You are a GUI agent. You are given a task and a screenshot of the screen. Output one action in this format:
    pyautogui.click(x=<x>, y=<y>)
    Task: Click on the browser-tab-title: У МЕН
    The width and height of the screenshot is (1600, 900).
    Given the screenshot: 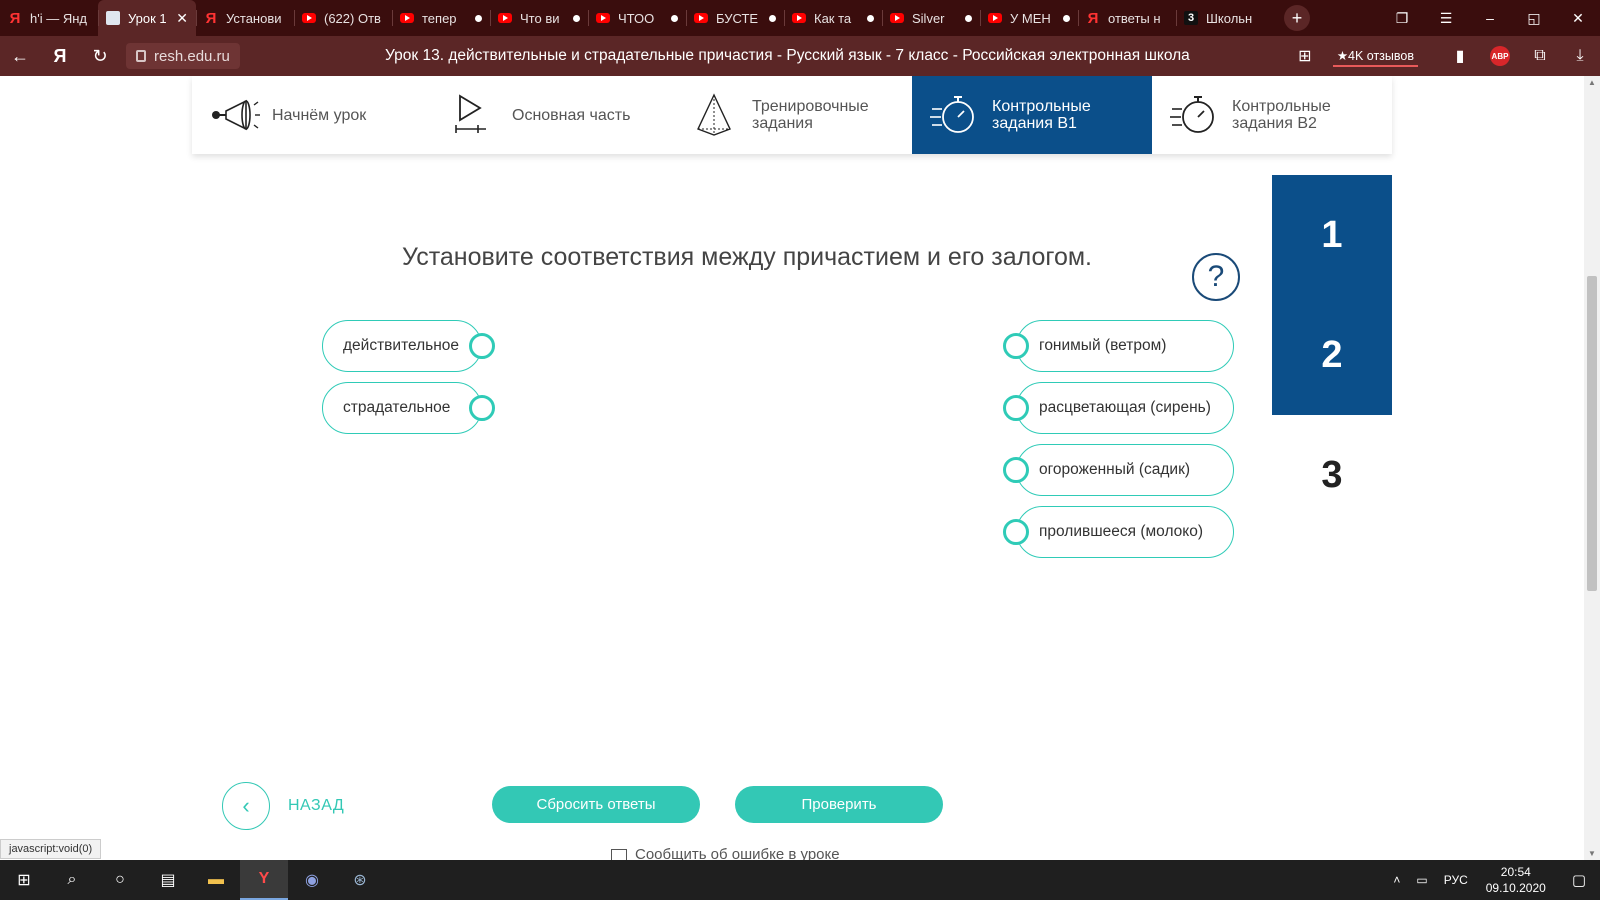 What is the action you would take?
    pyautogui.click(x=1030, y=18)
    